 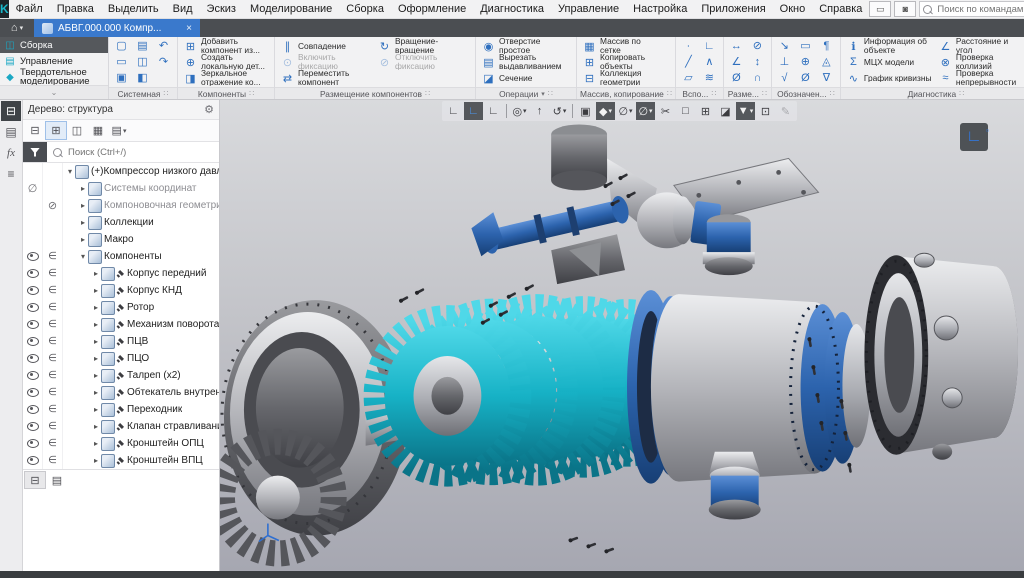 I want to click on print-icon: ▤, so click(x=142, y=45).